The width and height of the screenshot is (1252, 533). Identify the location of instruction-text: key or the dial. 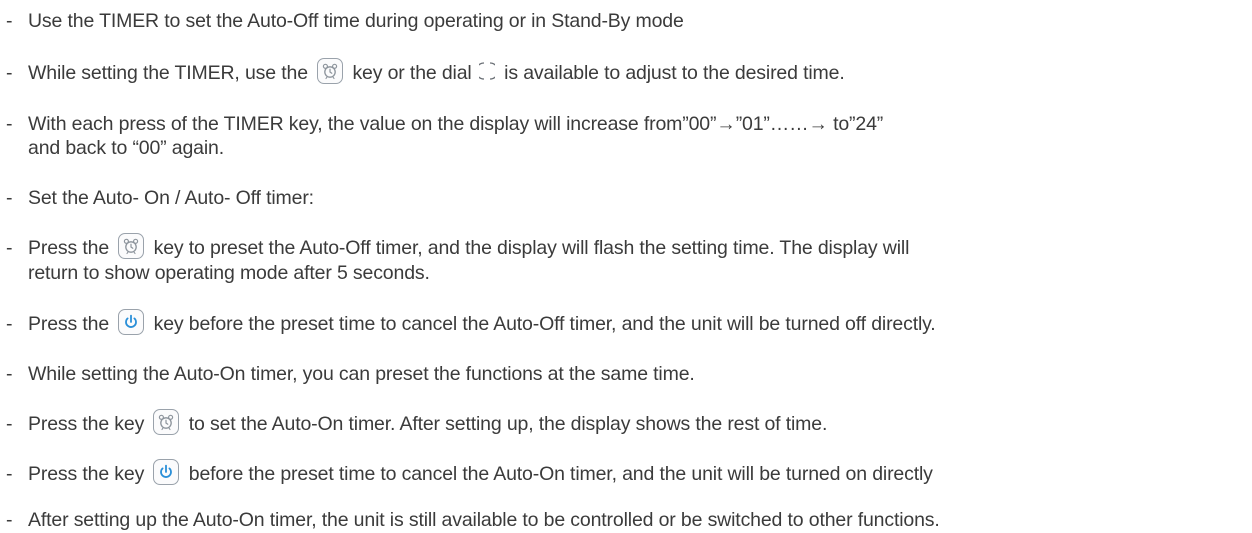
(412, 73).